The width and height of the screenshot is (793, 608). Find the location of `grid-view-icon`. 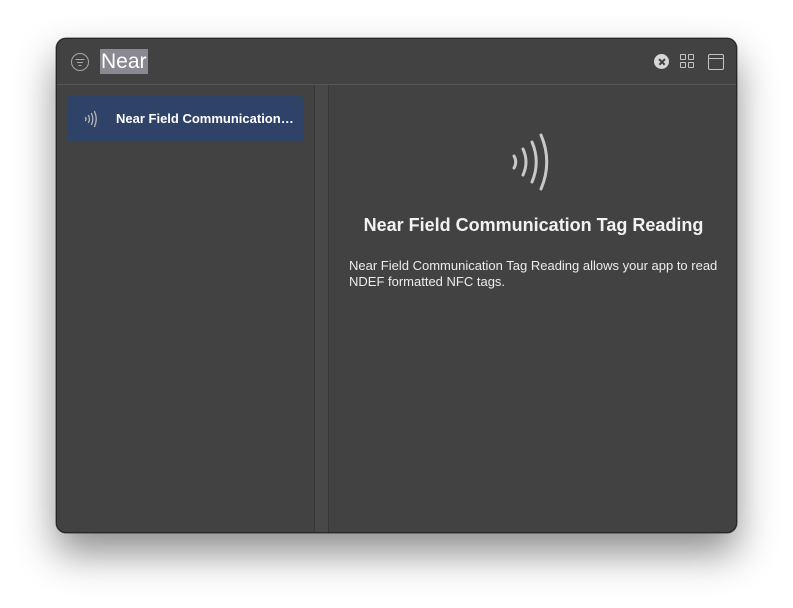

grid-view-icon is located at coordinates (687, 61).